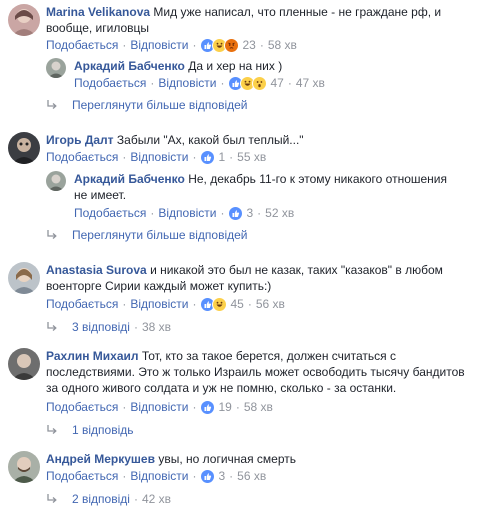 This screenshot has width=487, height=512. I want to click on replies-link: 2 відповіді · 42 хв, so click(108, 499).